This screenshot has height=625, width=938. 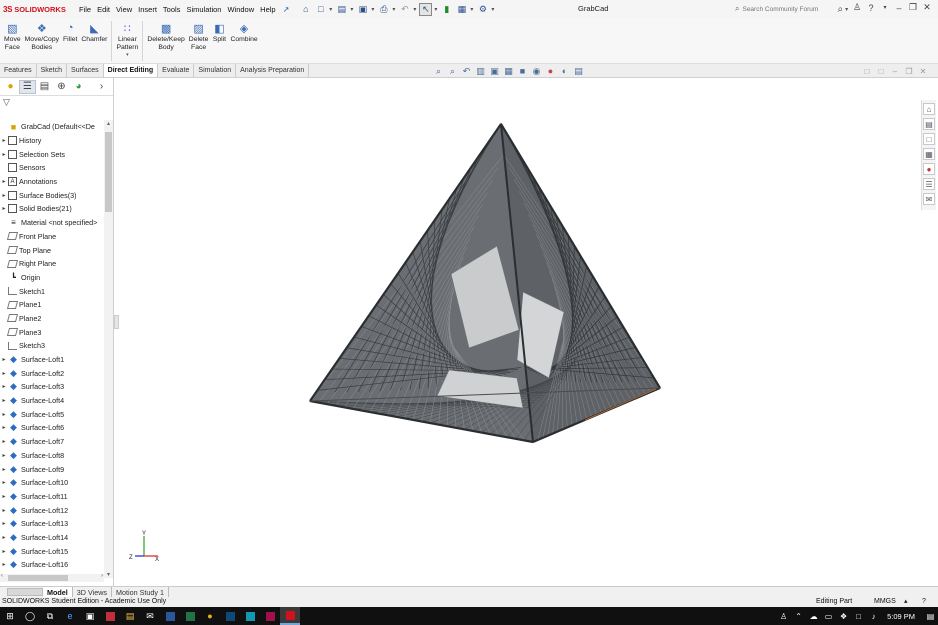 I want to click on solidworks-resources-icon: ⌂, so click(x=929, y=109).